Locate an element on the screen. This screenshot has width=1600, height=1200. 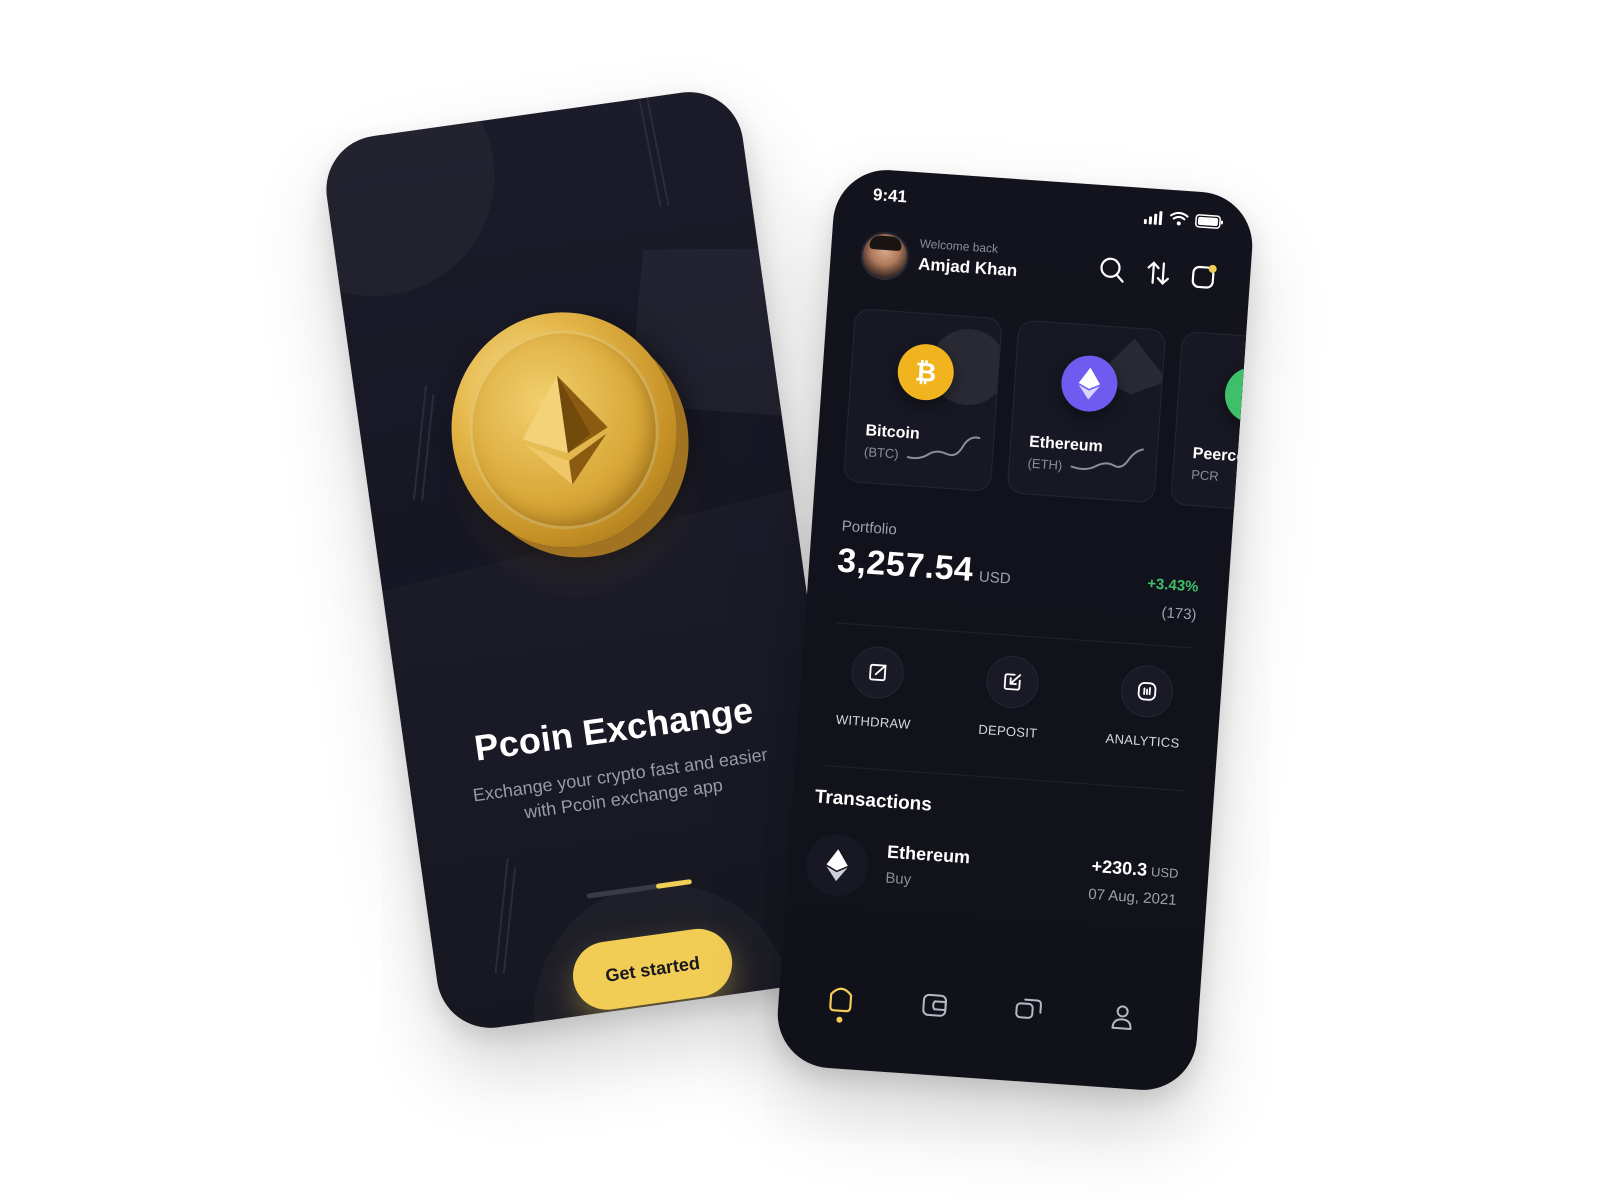
deposit-icon is located at coordinates (1012, 682).